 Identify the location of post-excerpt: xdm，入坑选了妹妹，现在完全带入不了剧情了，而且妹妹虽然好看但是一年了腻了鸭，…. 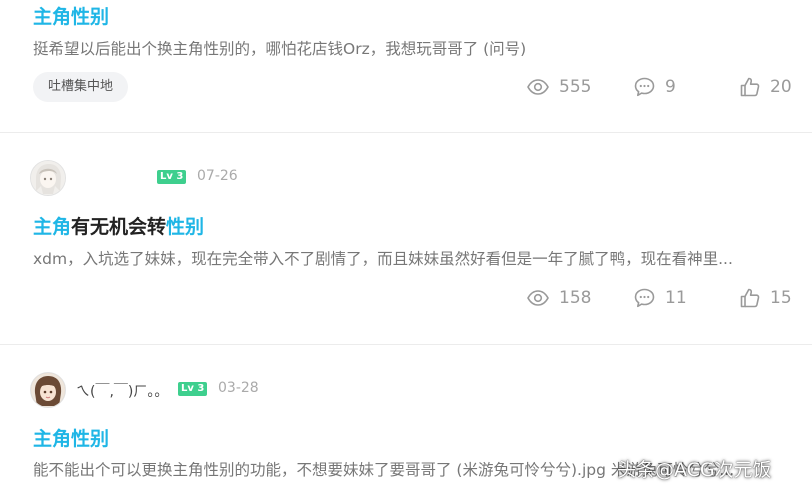
(383, 259).